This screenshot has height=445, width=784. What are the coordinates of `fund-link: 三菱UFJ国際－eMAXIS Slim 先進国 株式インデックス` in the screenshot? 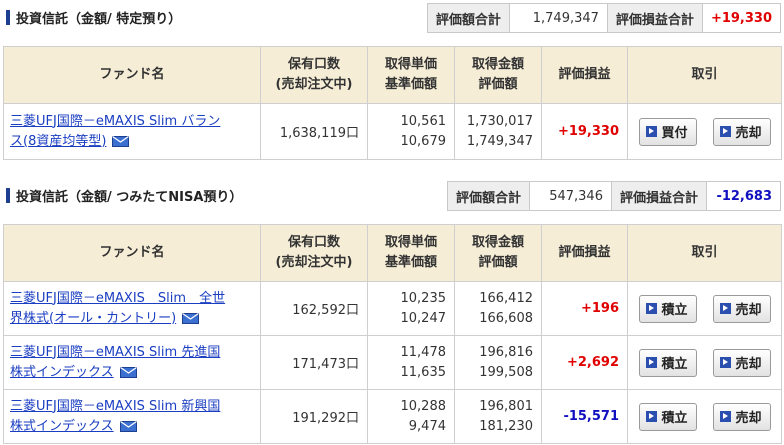 It's located at (115, 362).